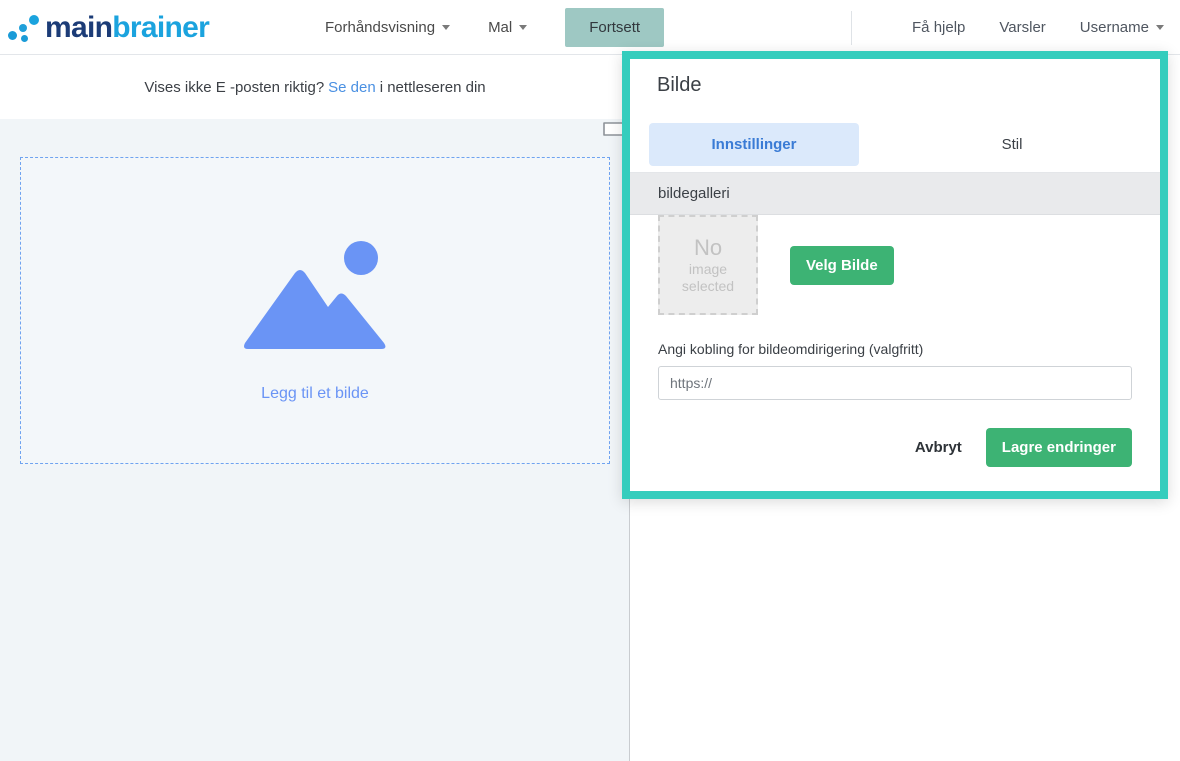 Image resolution: width=1180 pixels, height=761 pixels. I want to click on image-selection-row: No image selected Velg Bilde, so click(895, 265).